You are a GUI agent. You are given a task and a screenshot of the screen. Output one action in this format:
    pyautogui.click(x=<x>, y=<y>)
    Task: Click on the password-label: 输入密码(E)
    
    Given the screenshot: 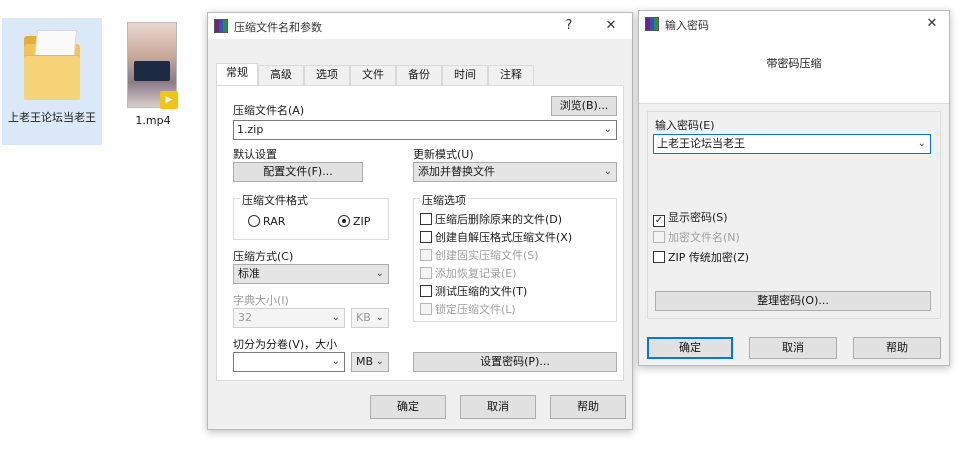 What is the action you would take?
    pyautogui.click(x=685, y=125)
    